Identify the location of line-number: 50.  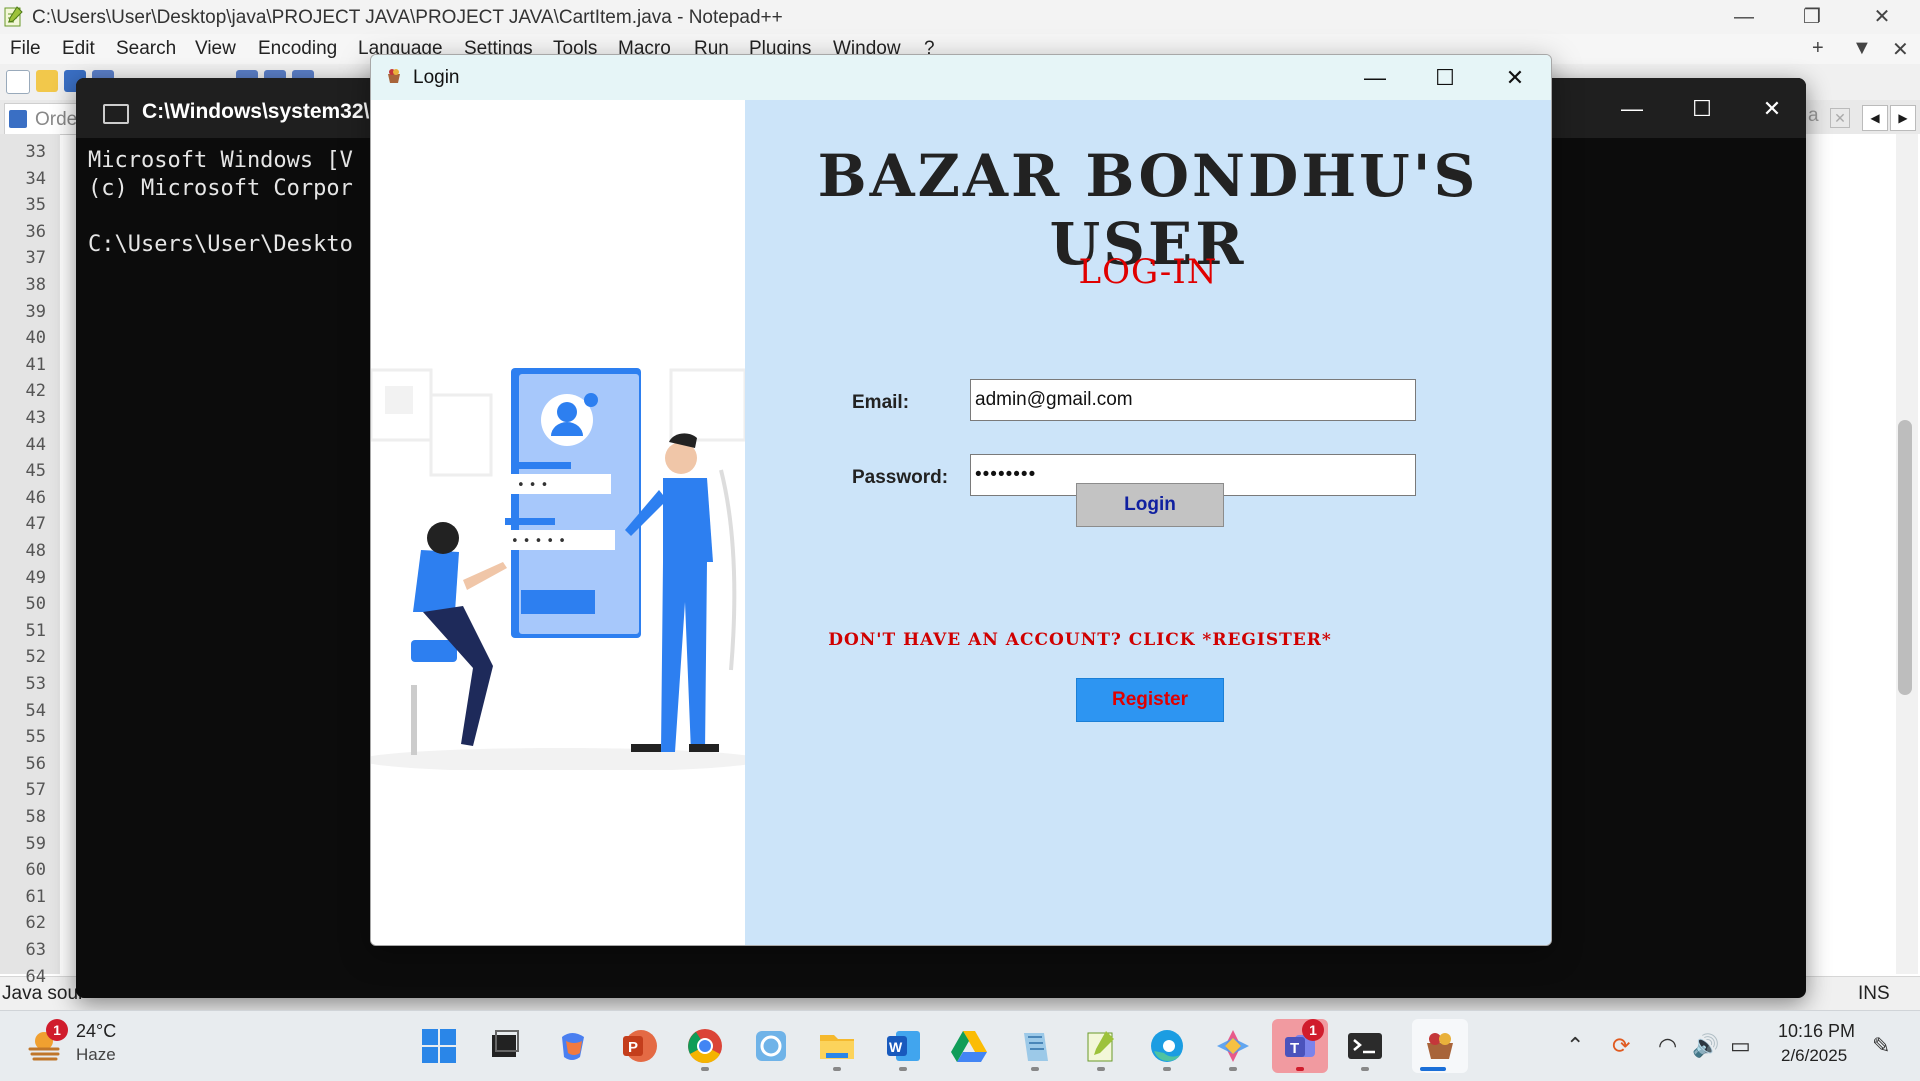
(35, 604).